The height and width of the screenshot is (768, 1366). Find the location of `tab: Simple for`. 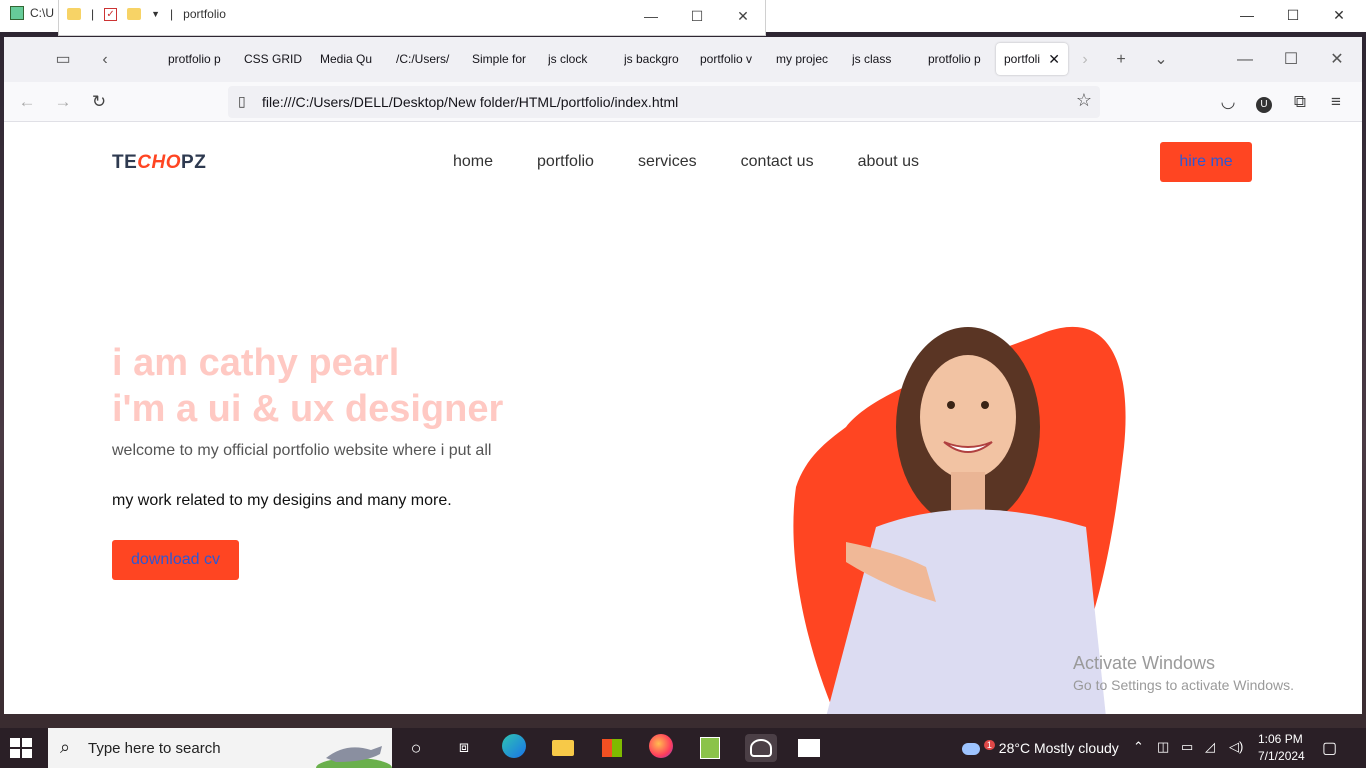

tab: Simple for is located at coordinates (500, 59).